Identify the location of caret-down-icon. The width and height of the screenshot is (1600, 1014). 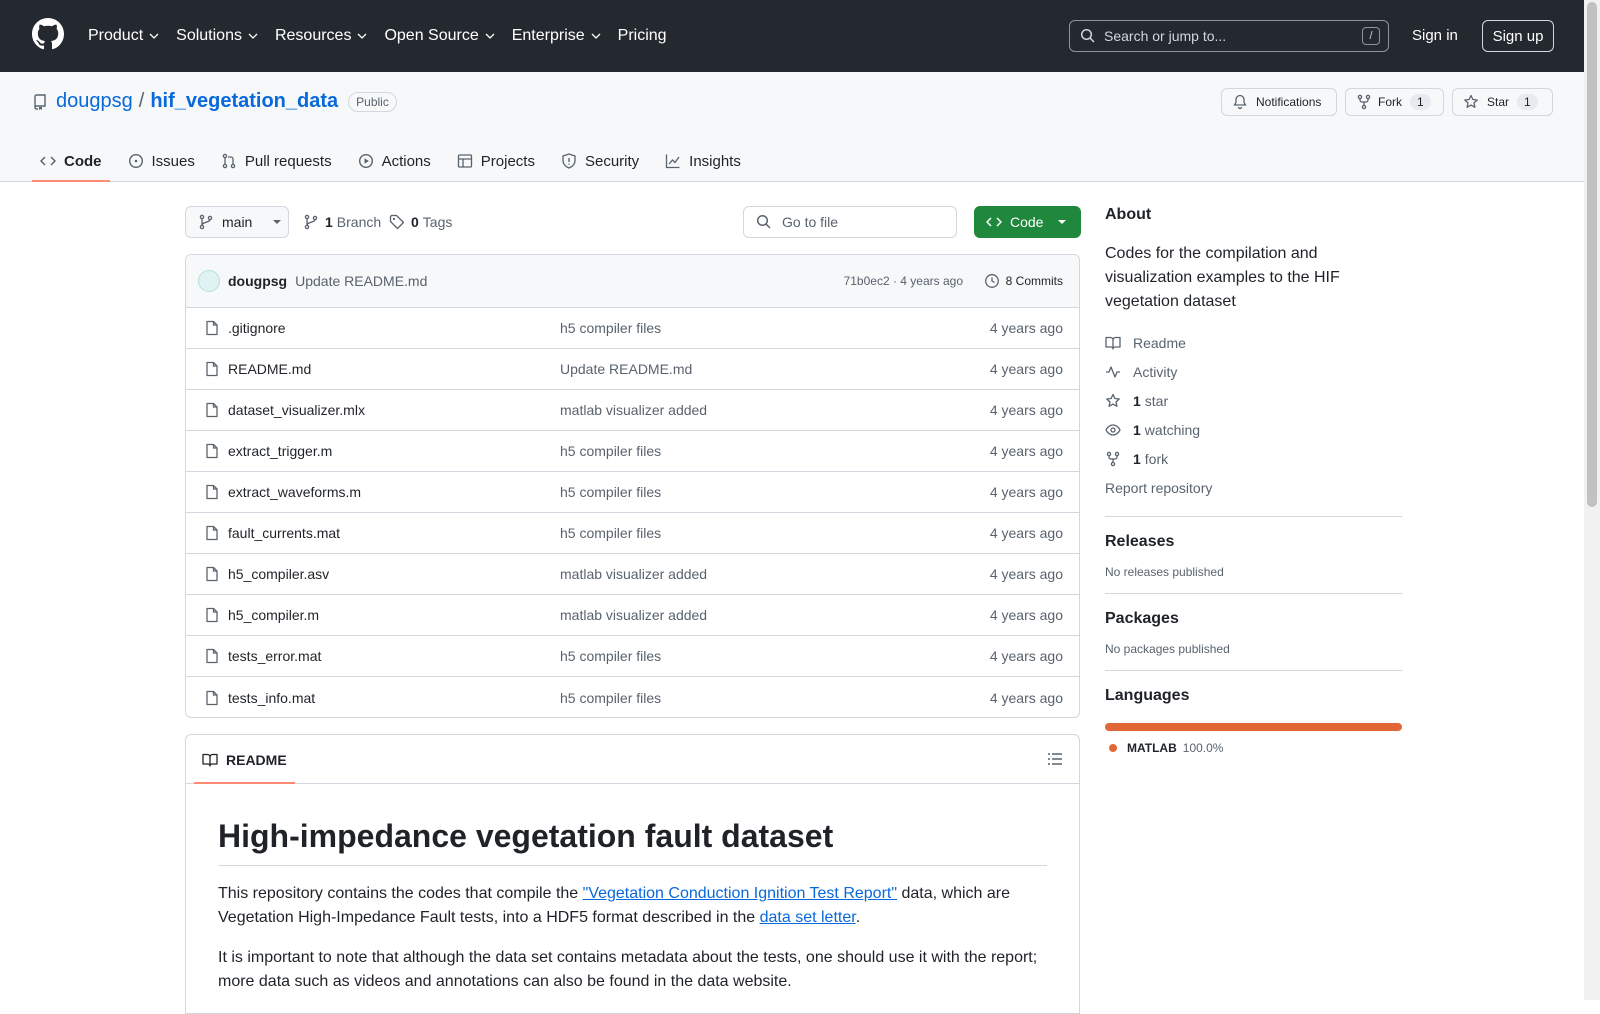
(277, 222).